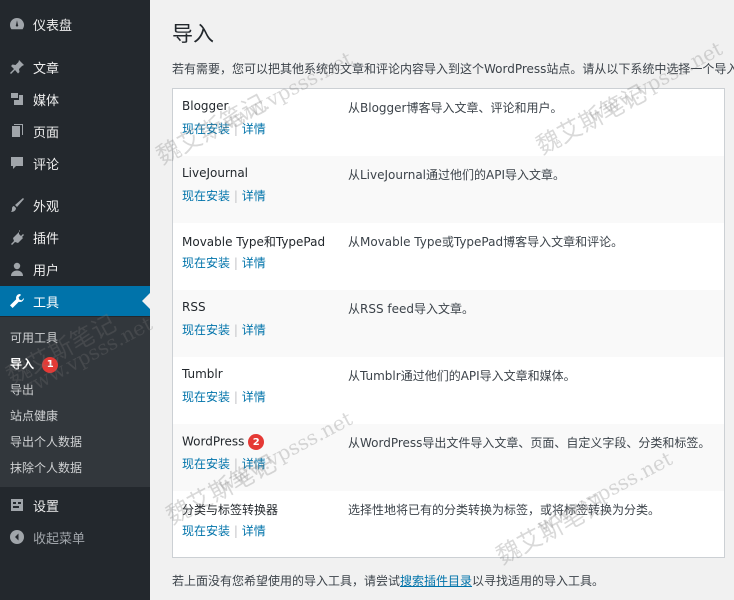 This screenshot has width=734, height=600. What do you see at coordinates (75, 205) in the screenshot?
I see `menu-appearance: 外观` at bounding box center [75, 205].